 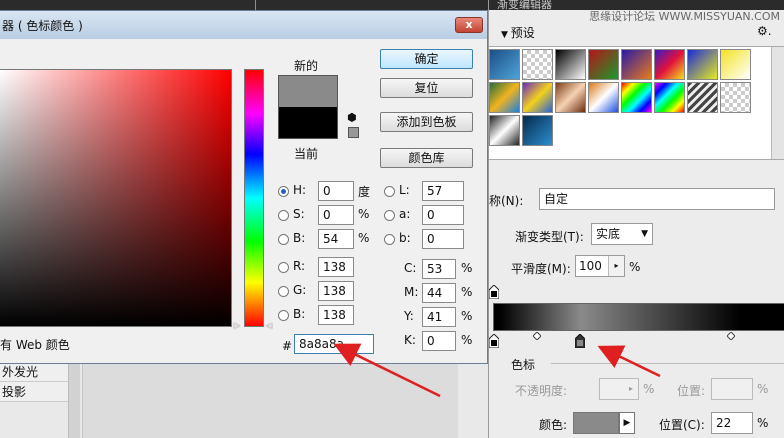 What do you see at coordinates (635, 267) in the screenshot?
I see `smoothness-unit: %` at bounding box center [635, 267].